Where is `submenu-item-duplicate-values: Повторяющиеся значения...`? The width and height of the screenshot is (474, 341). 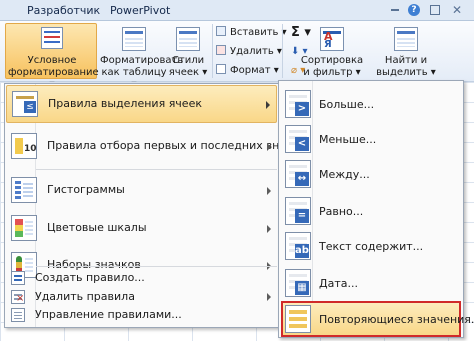 submenu-item-duplicate-values: Повторяющиеся значения... is located at coordinates (377, 319).